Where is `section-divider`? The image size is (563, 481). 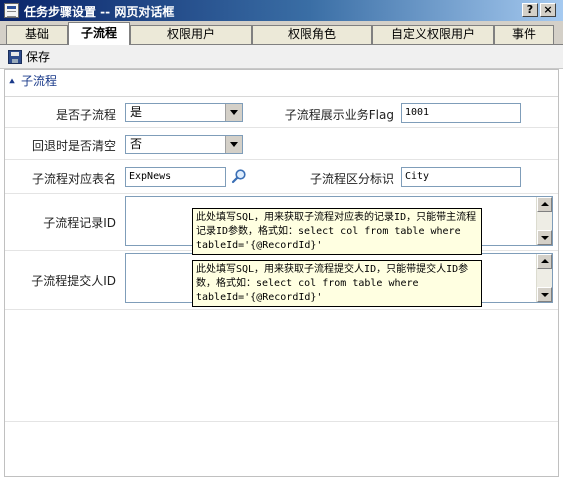 section-divider is located at coordinates (281, 96).